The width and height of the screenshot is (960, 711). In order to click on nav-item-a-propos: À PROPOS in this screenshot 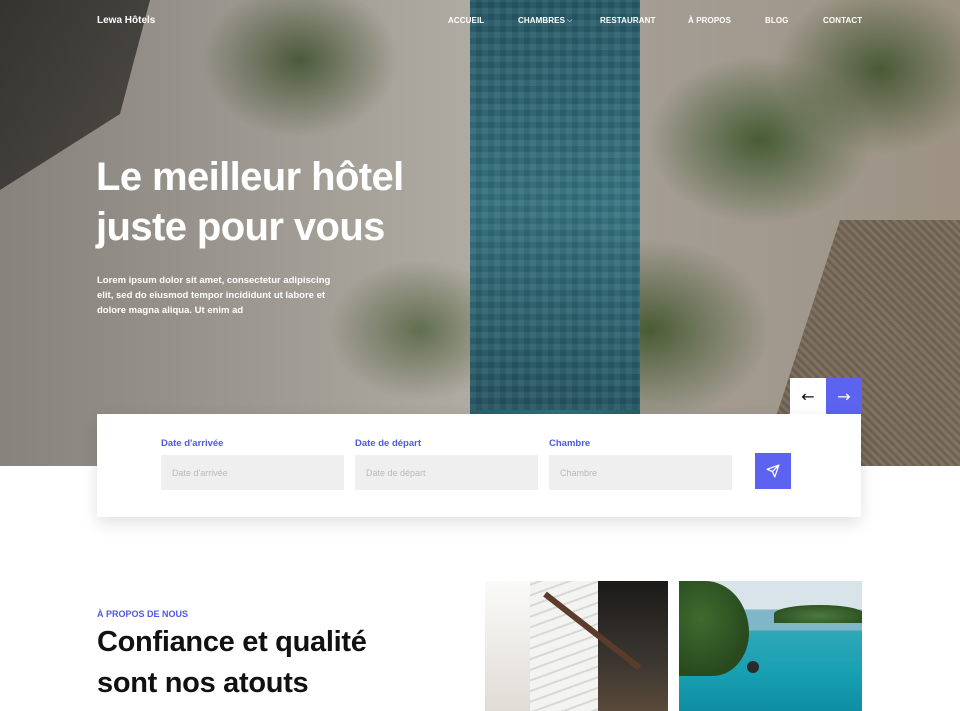, I will do `click(709, 20)`.